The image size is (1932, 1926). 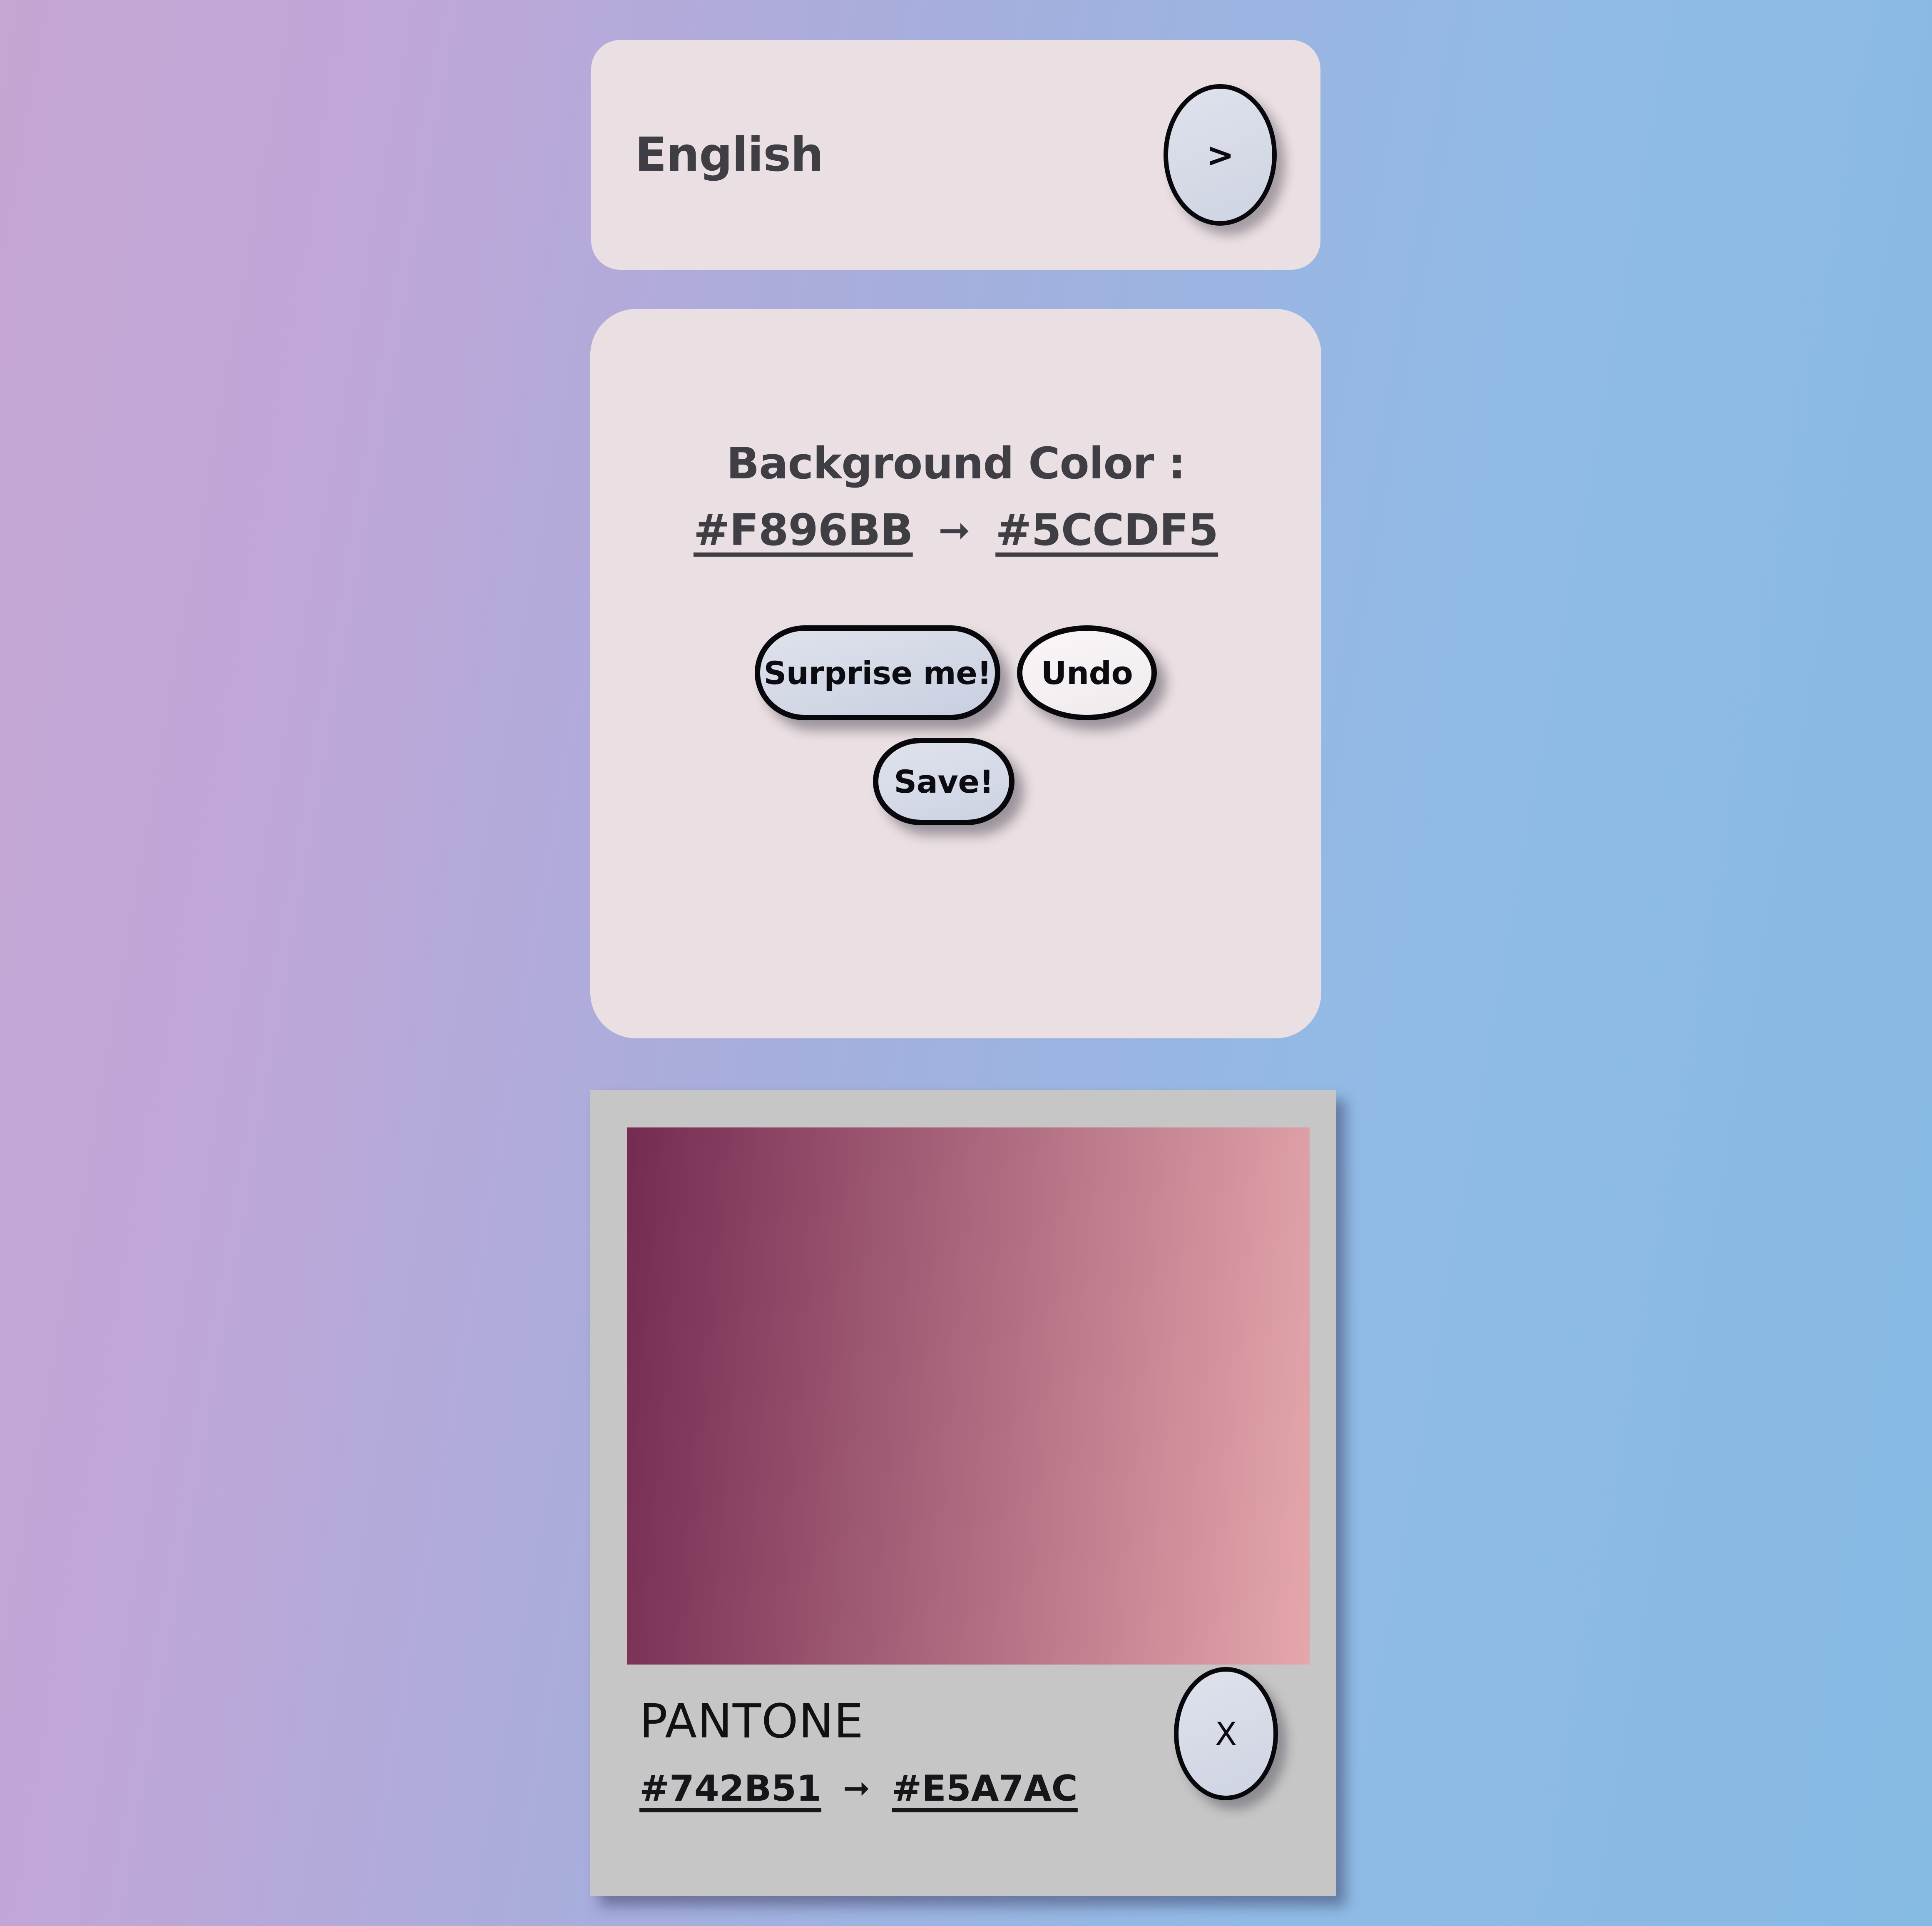 What do you see at coordinates (968, 1396) in the screenshot?
I see `pantone-color-swatch` at bounding box center [968, 1396].